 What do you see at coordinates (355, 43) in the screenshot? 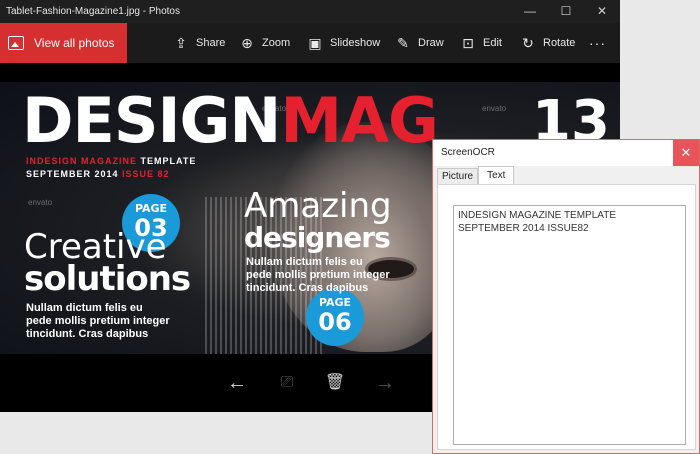
I see `slideshow-label: Slideshow` at bounding box center [355, 43].